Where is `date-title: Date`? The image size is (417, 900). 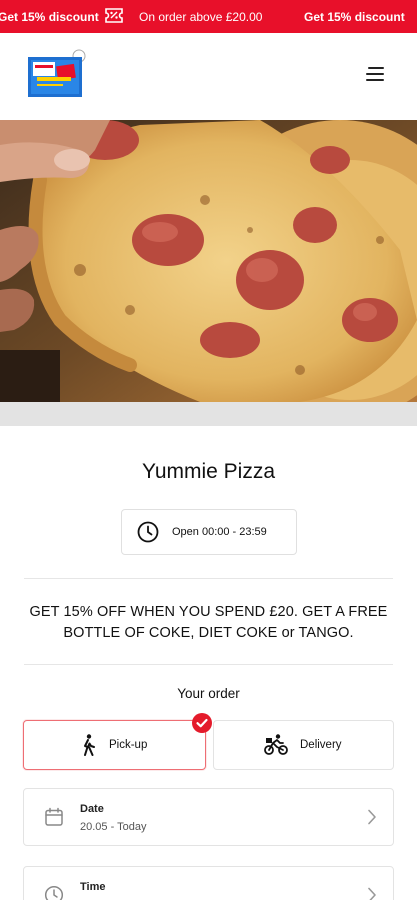 date-title: Date is located at coordinates (92, 809).